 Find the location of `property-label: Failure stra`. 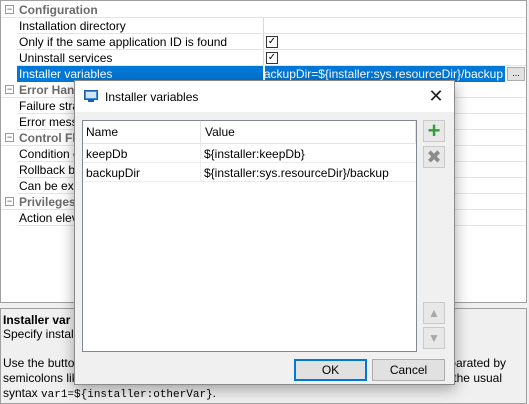

property-label: Failure stra is located at coordinates (49, 106).